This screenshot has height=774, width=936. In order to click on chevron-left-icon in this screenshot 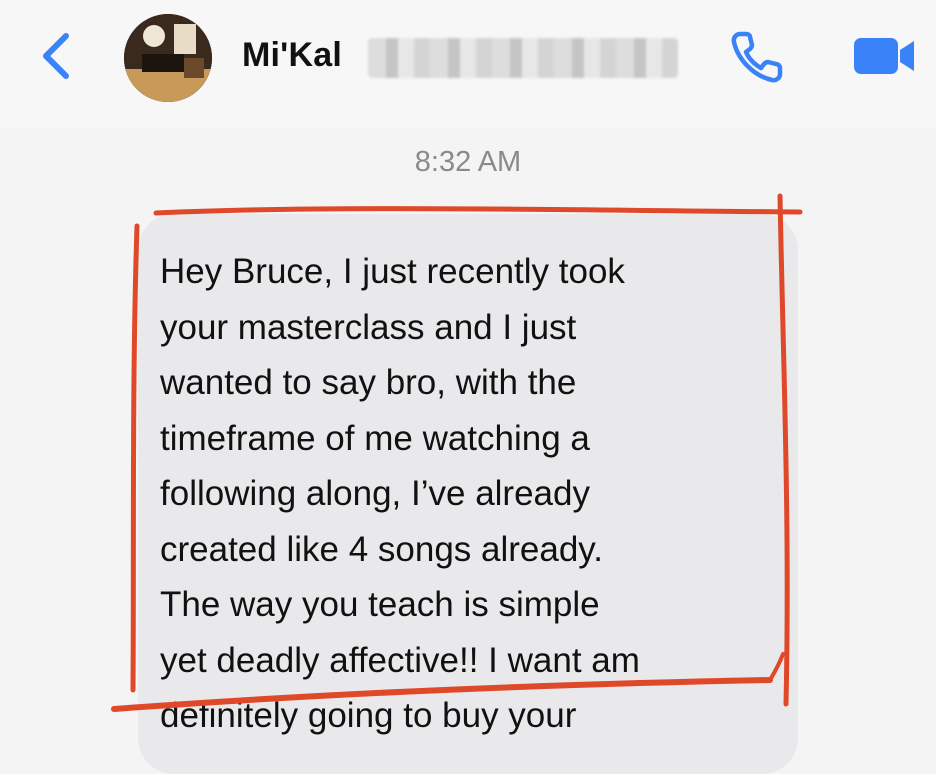, I will do `click(56, 56)`.